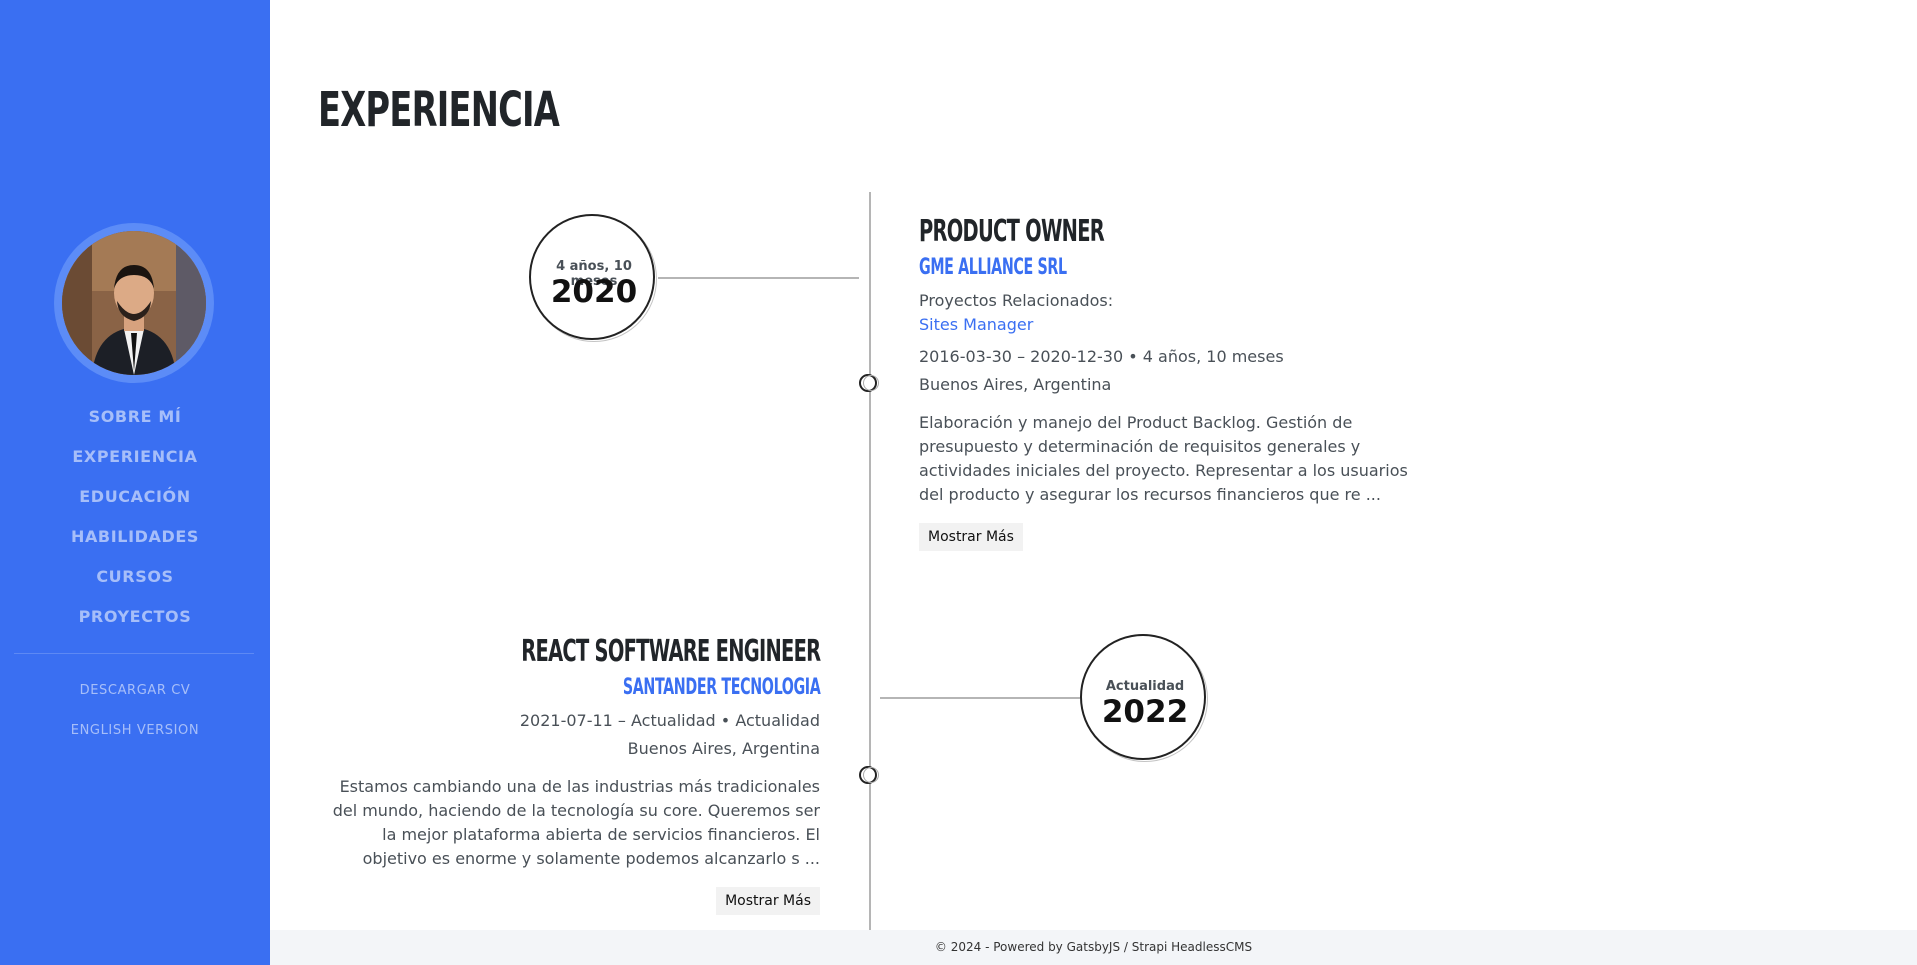 This screenshot has width=1917, height=965. Describe the element at coordinates (135, 536) in the screenshot. I see `nav-link-habilidades: HABILIDADES` at that location.